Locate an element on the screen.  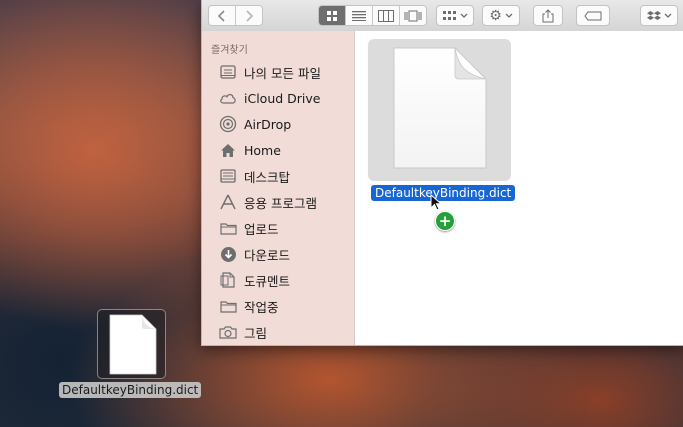
cover-flow-button is located at coordinates (413, 15).